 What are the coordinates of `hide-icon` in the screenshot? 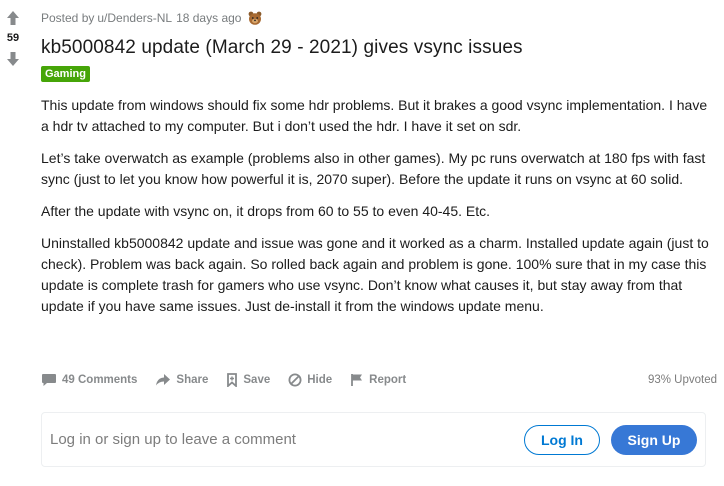 It's located at (295, 380).